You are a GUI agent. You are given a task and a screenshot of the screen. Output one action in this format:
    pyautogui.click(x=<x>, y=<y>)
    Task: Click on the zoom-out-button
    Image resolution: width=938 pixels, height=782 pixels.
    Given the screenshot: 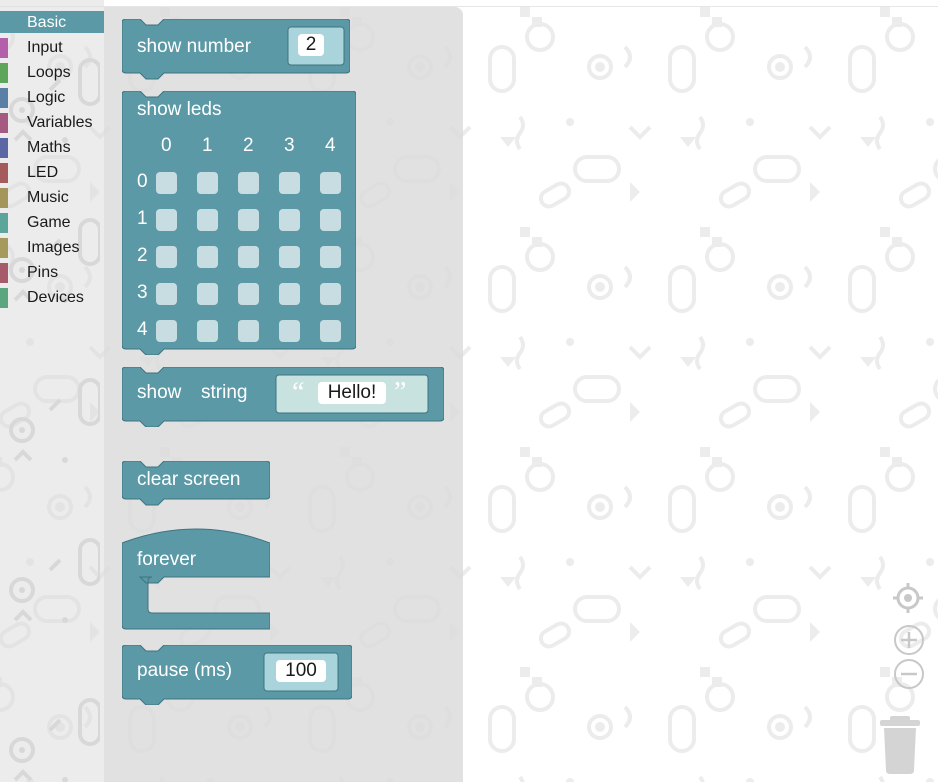 What is the action you would take?
    pyautogui.click(x=909, y=674)
    